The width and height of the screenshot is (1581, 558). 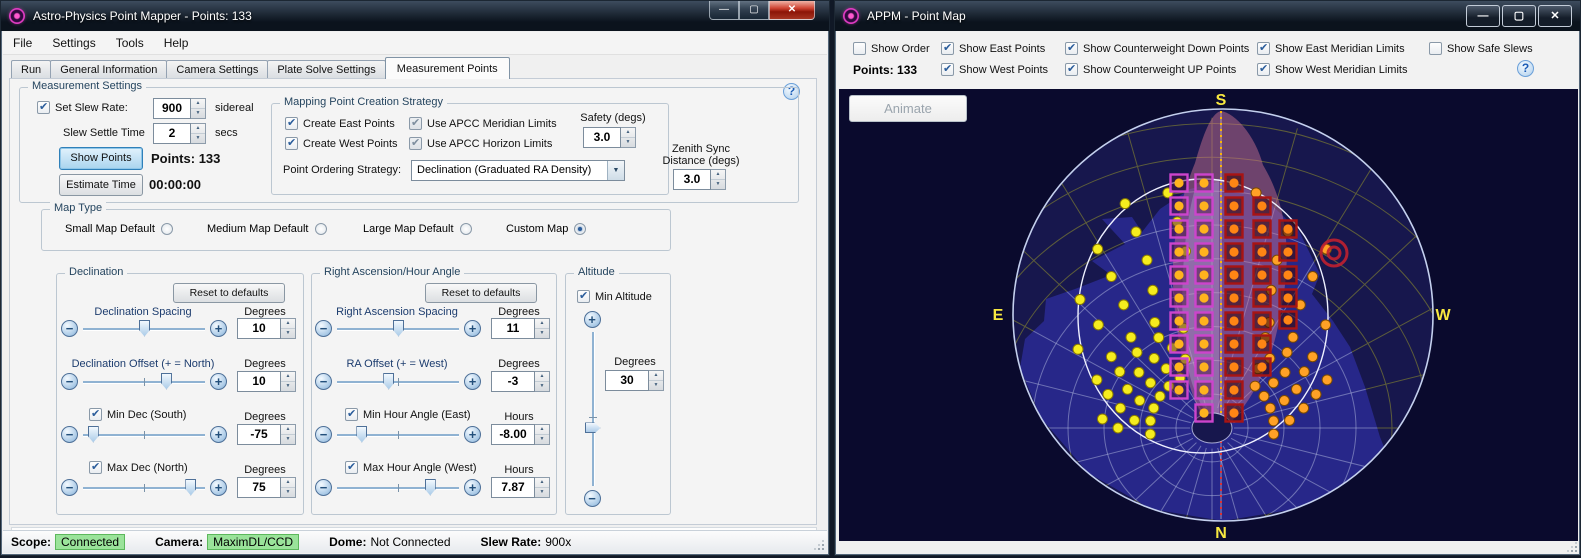 I want to click on ra-offset-value: -3, so click(x=513, y=381).